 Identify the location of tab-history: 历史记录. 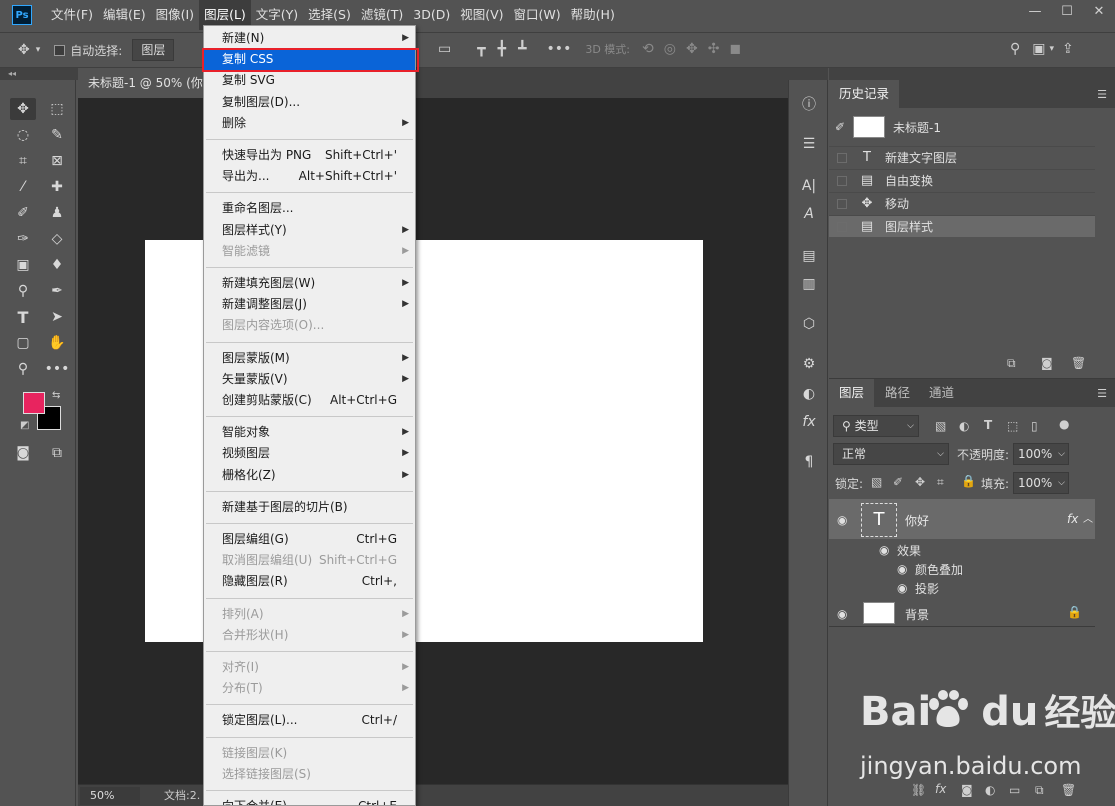
(864, 94).